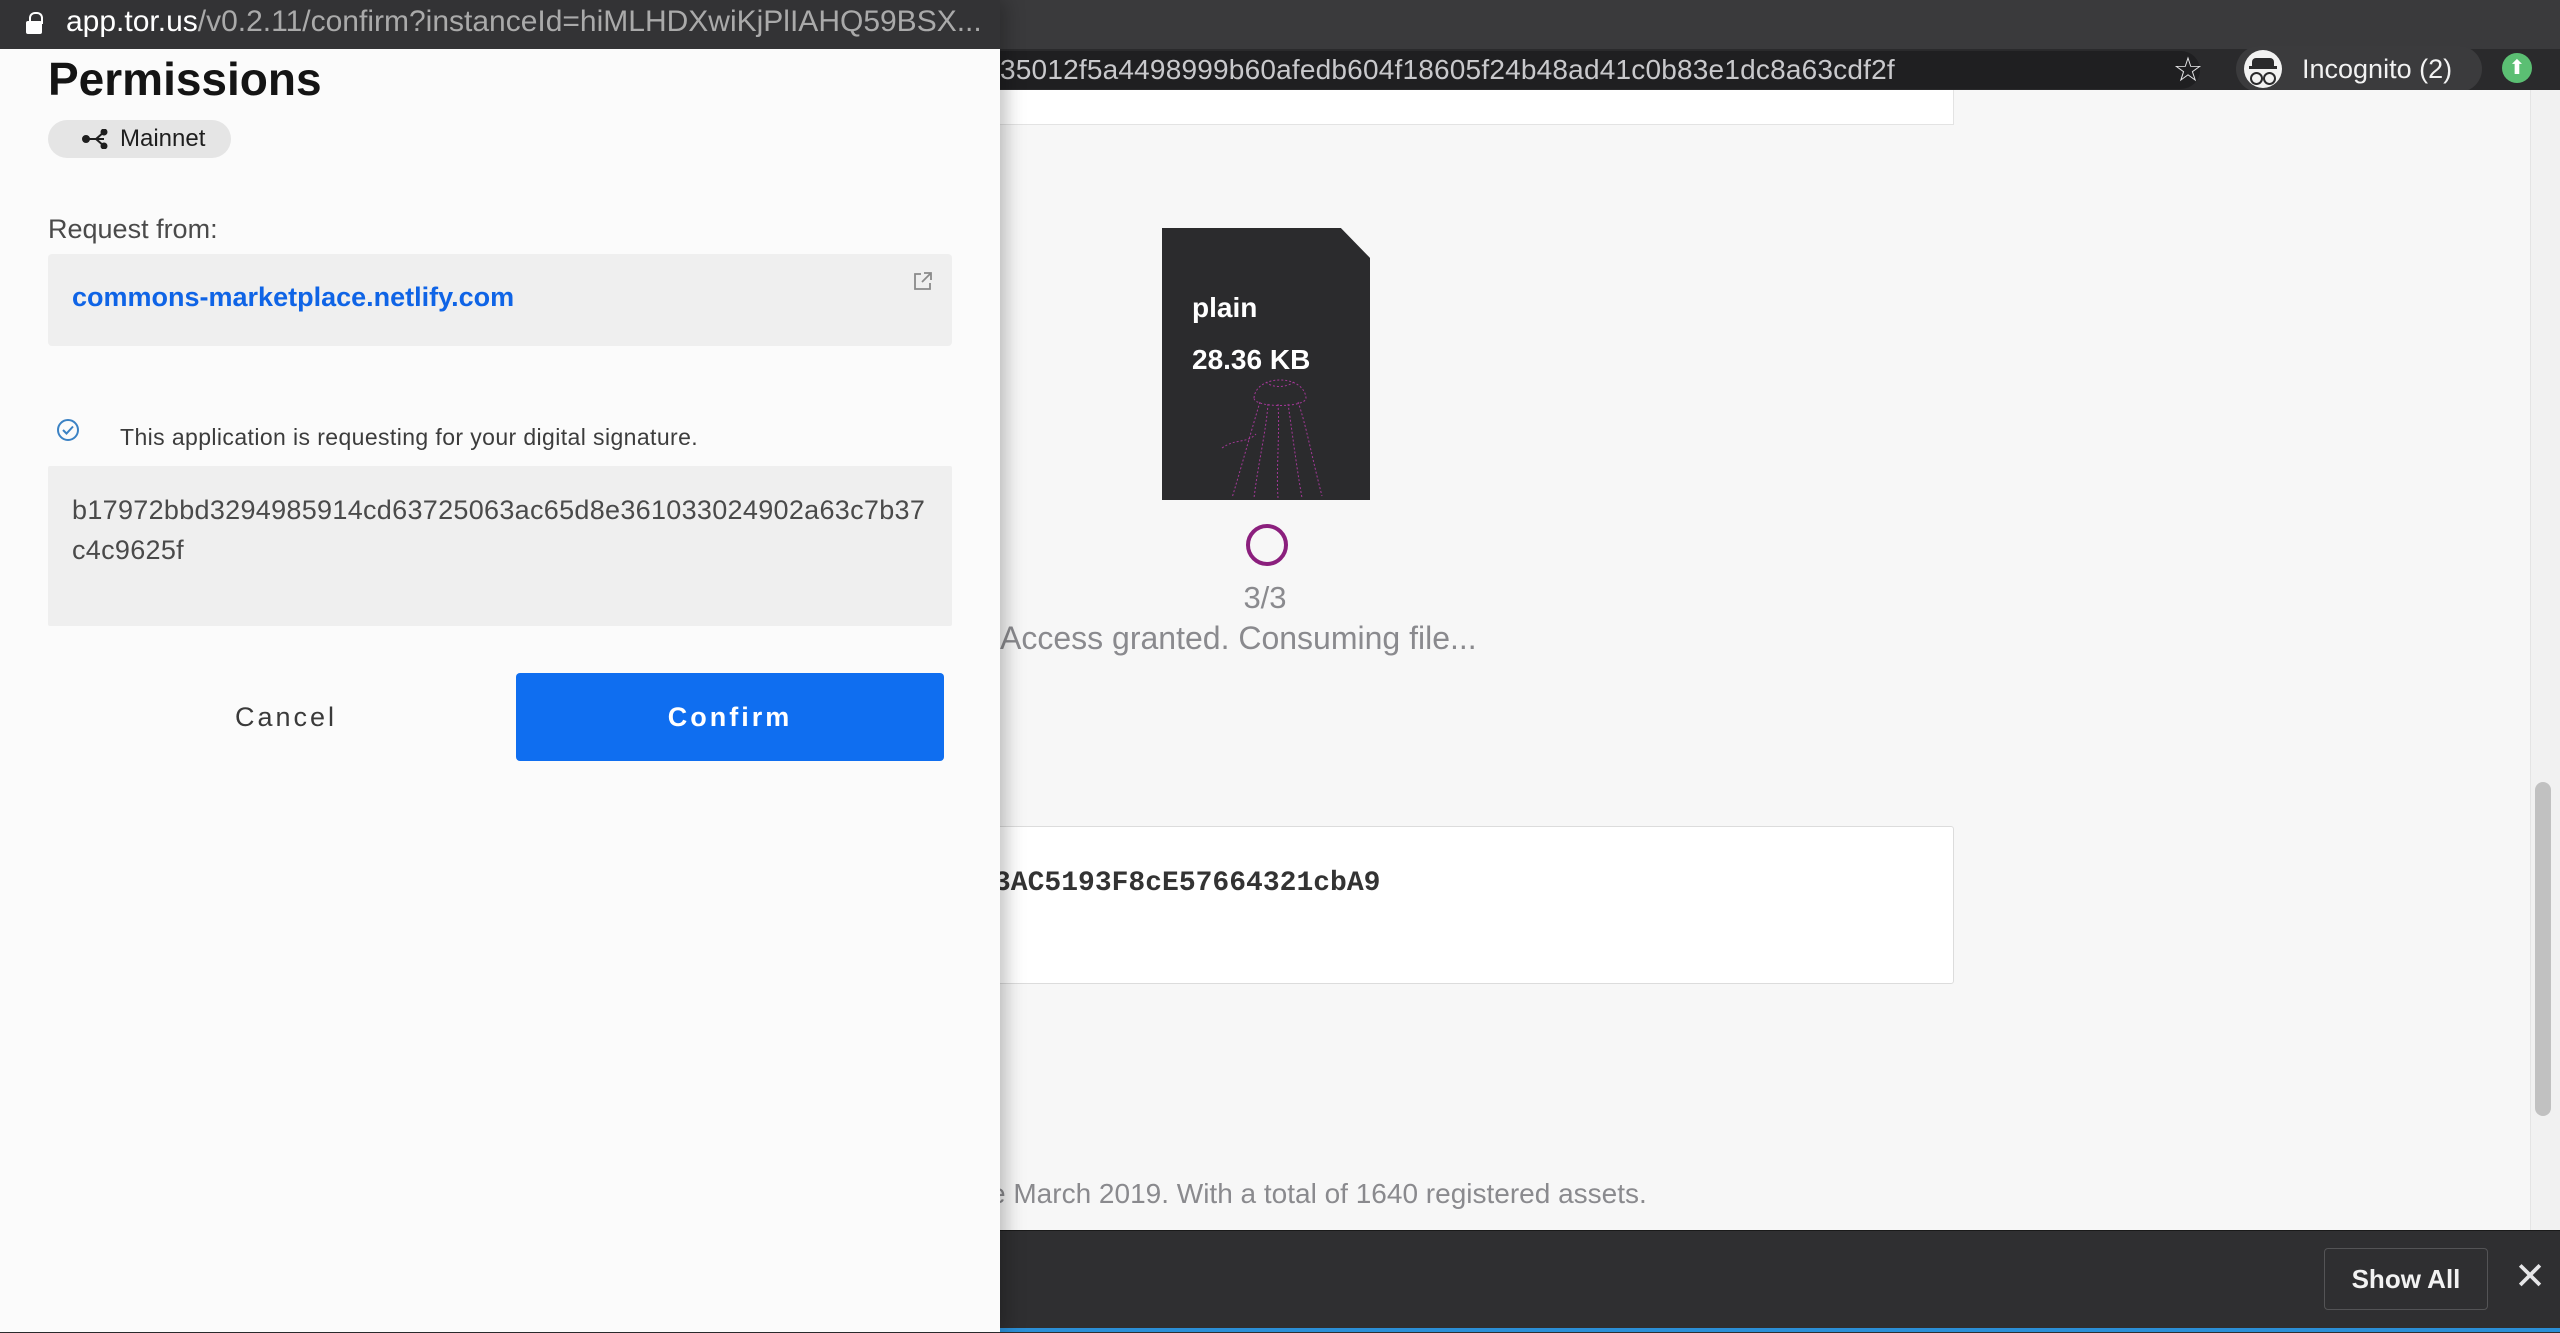 The height and width of the screenshot is (1333, 2560). Describe the element at coordinates (923, 281) in the screenshot. I see `external-link-icon` at that location.